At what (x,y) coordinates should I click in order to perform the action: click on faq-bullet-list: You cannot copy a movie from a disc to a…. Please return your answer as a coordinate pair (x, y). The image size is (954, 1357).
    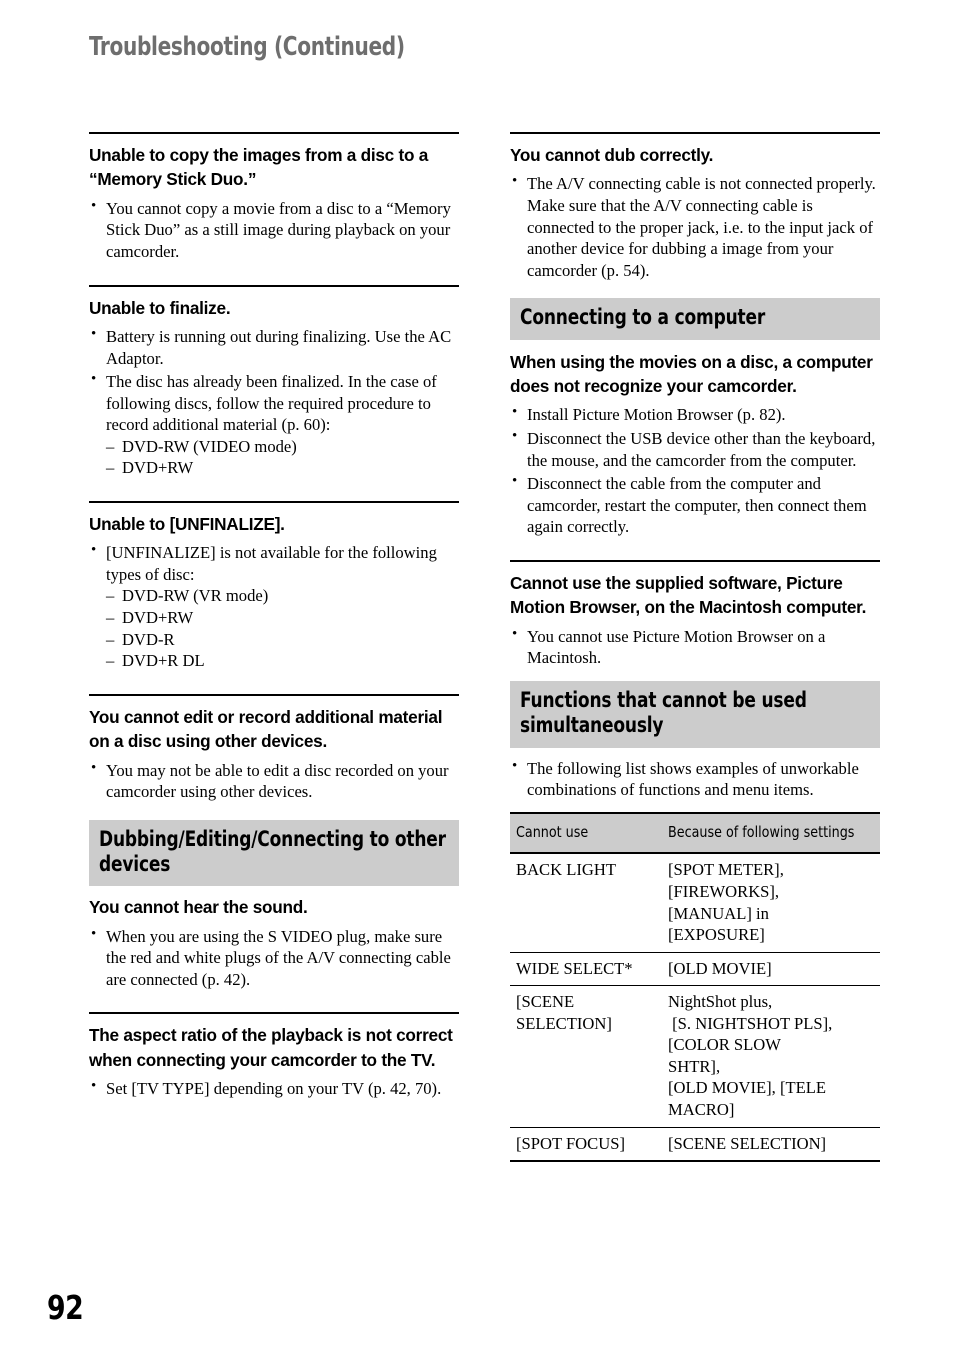
    Looking at the image, I should click on (274, 230).